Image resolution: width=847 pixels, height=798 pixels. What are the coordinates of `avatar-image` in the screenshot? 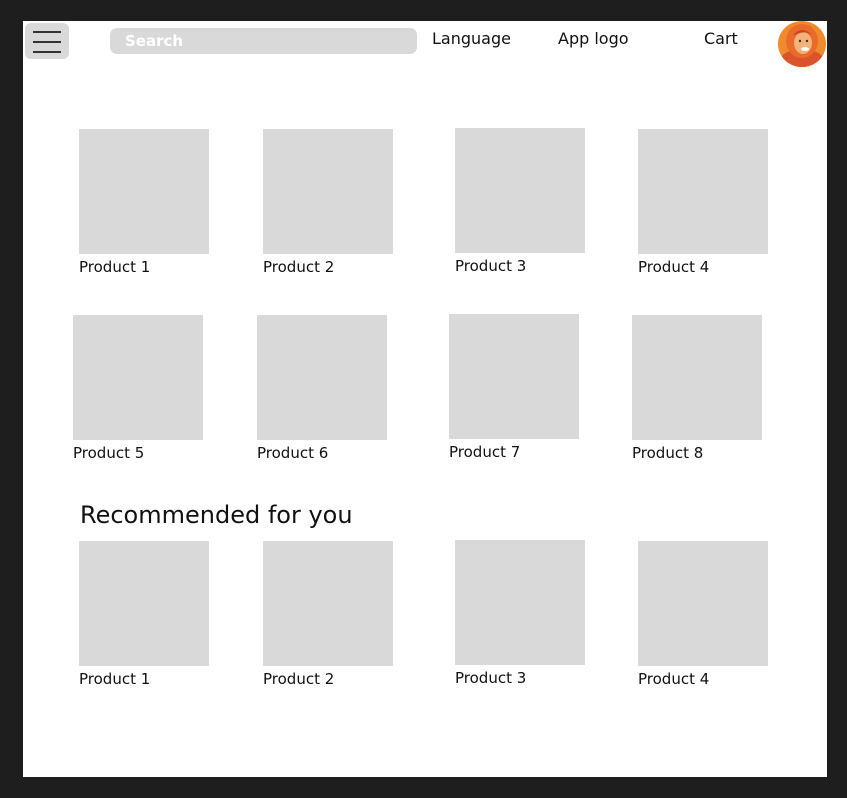 It's located at (802, 44).